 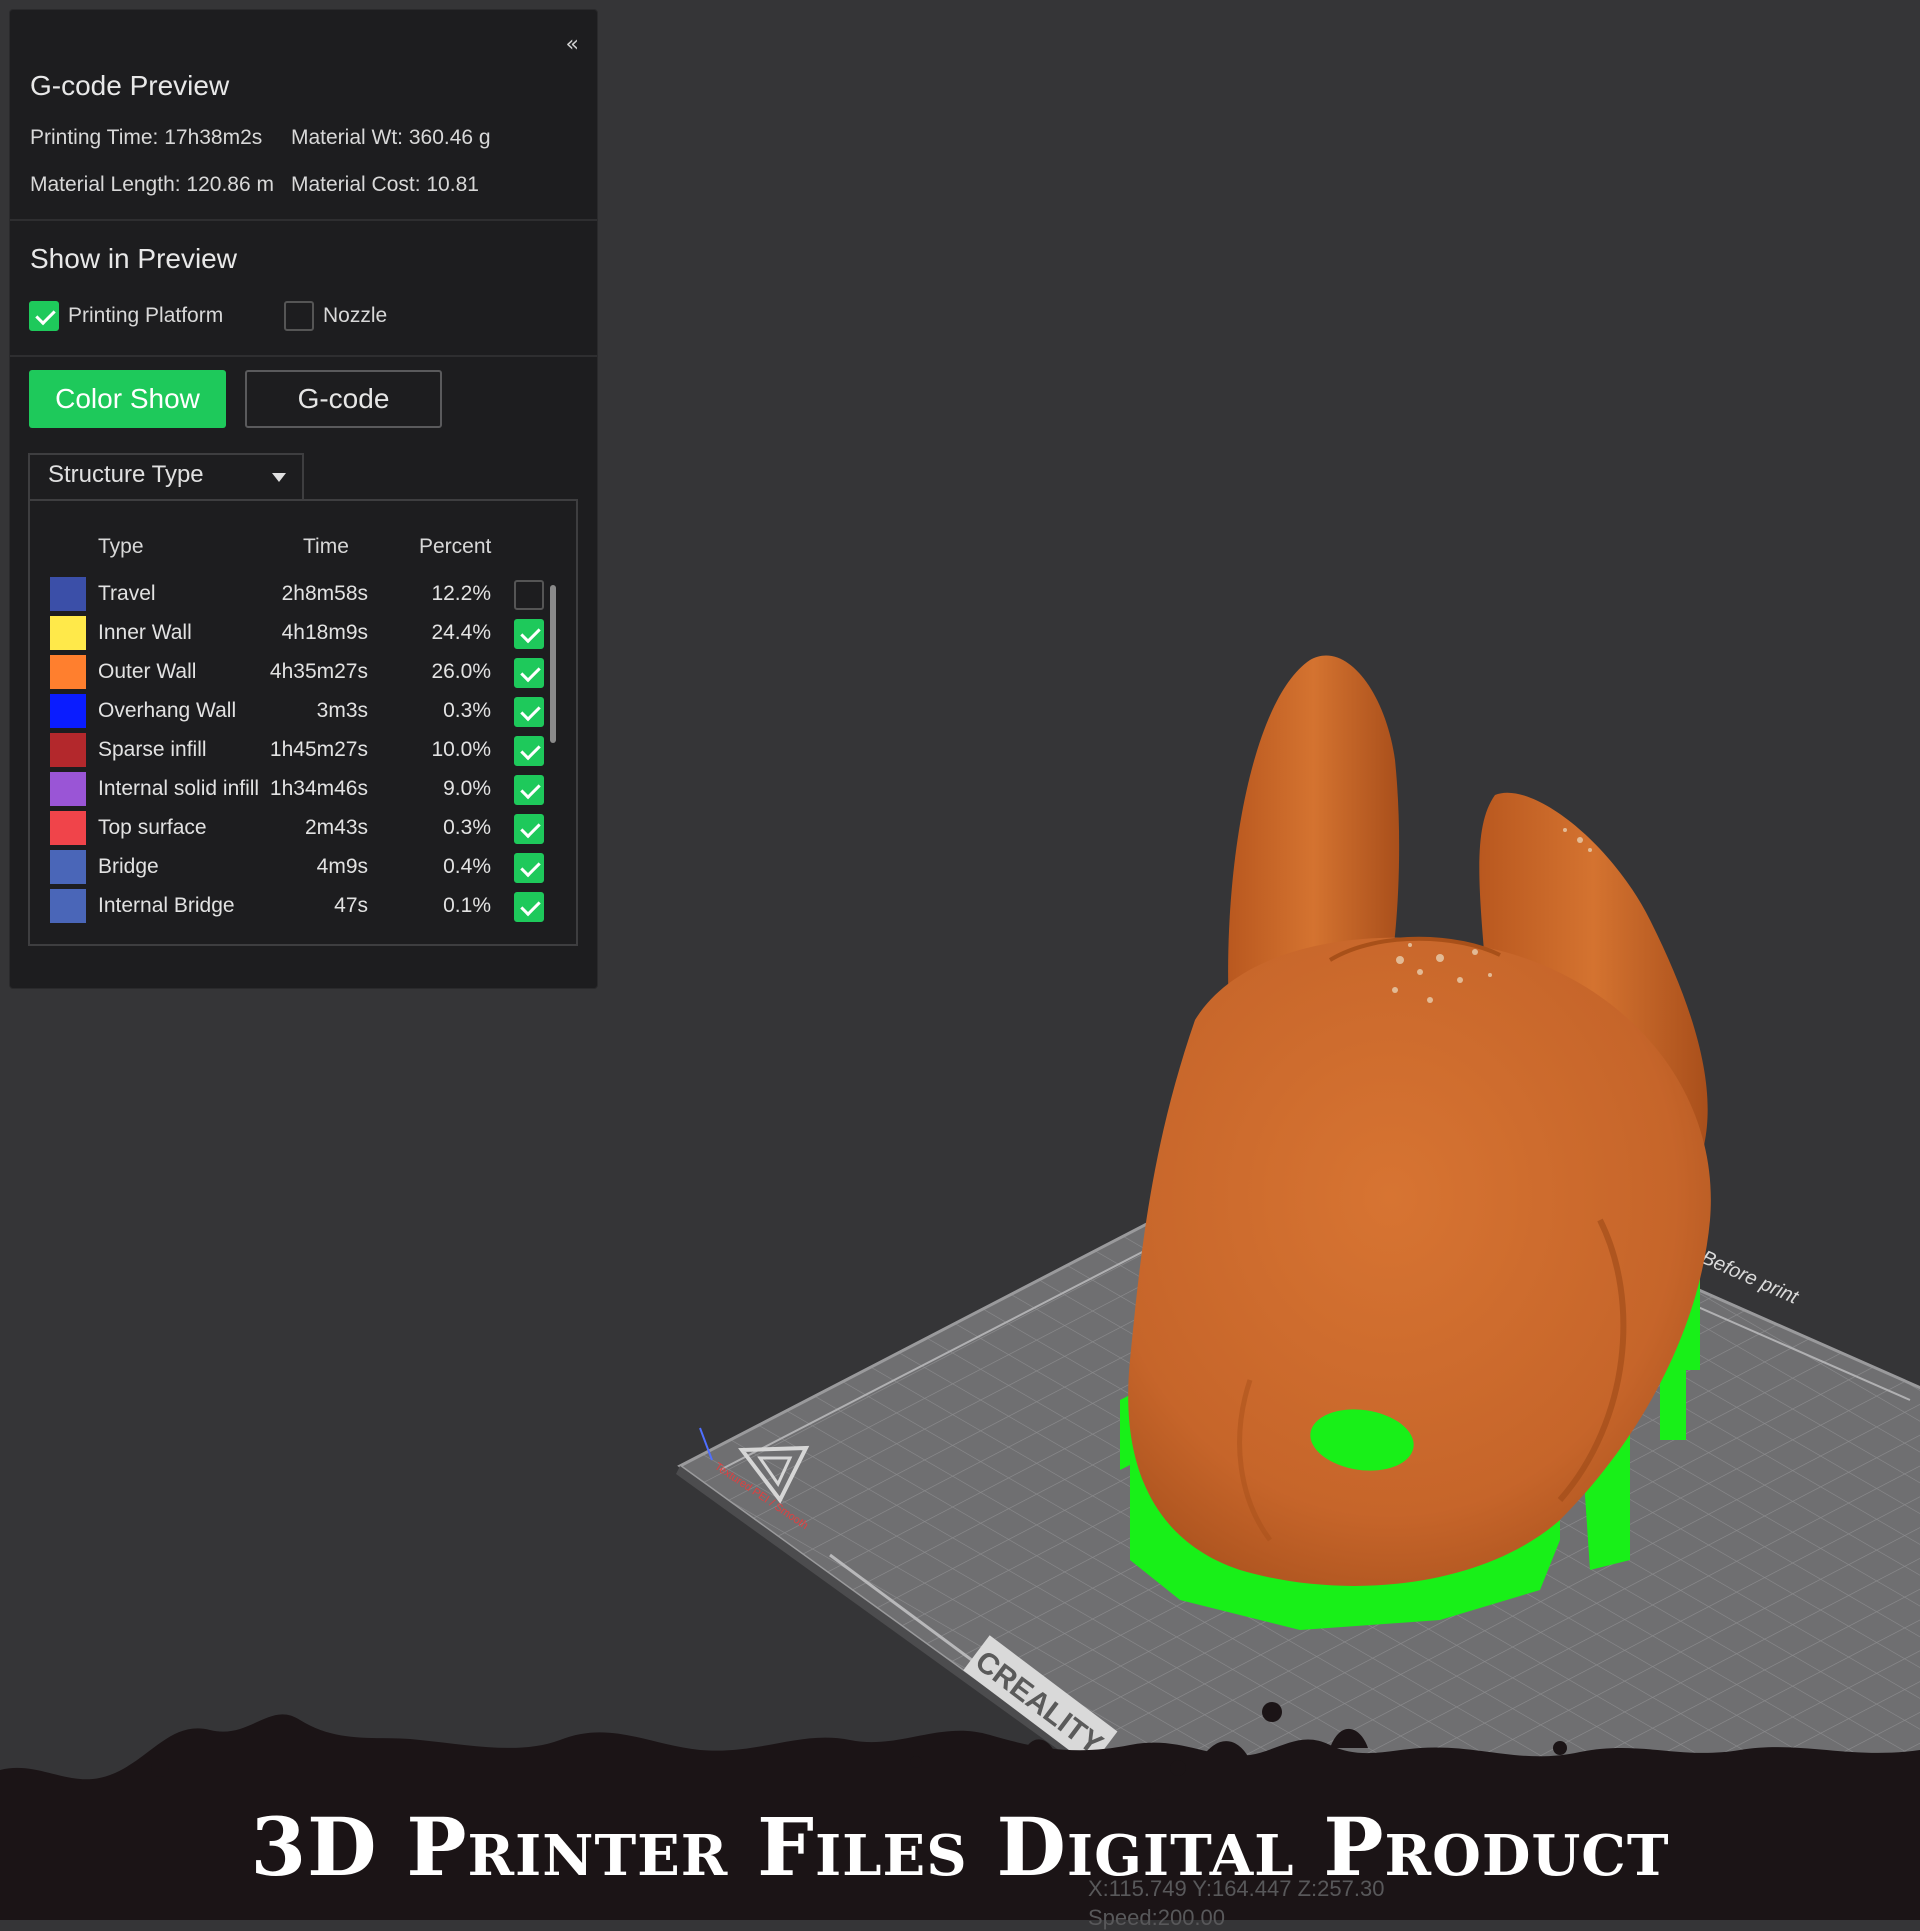 What do you see at coordinates (1236, 1888) in the screenshot?
I see `coordinate-readout: X:115.749 Y:164.447 Z:257.30` at bounding box center [1236, 1888].